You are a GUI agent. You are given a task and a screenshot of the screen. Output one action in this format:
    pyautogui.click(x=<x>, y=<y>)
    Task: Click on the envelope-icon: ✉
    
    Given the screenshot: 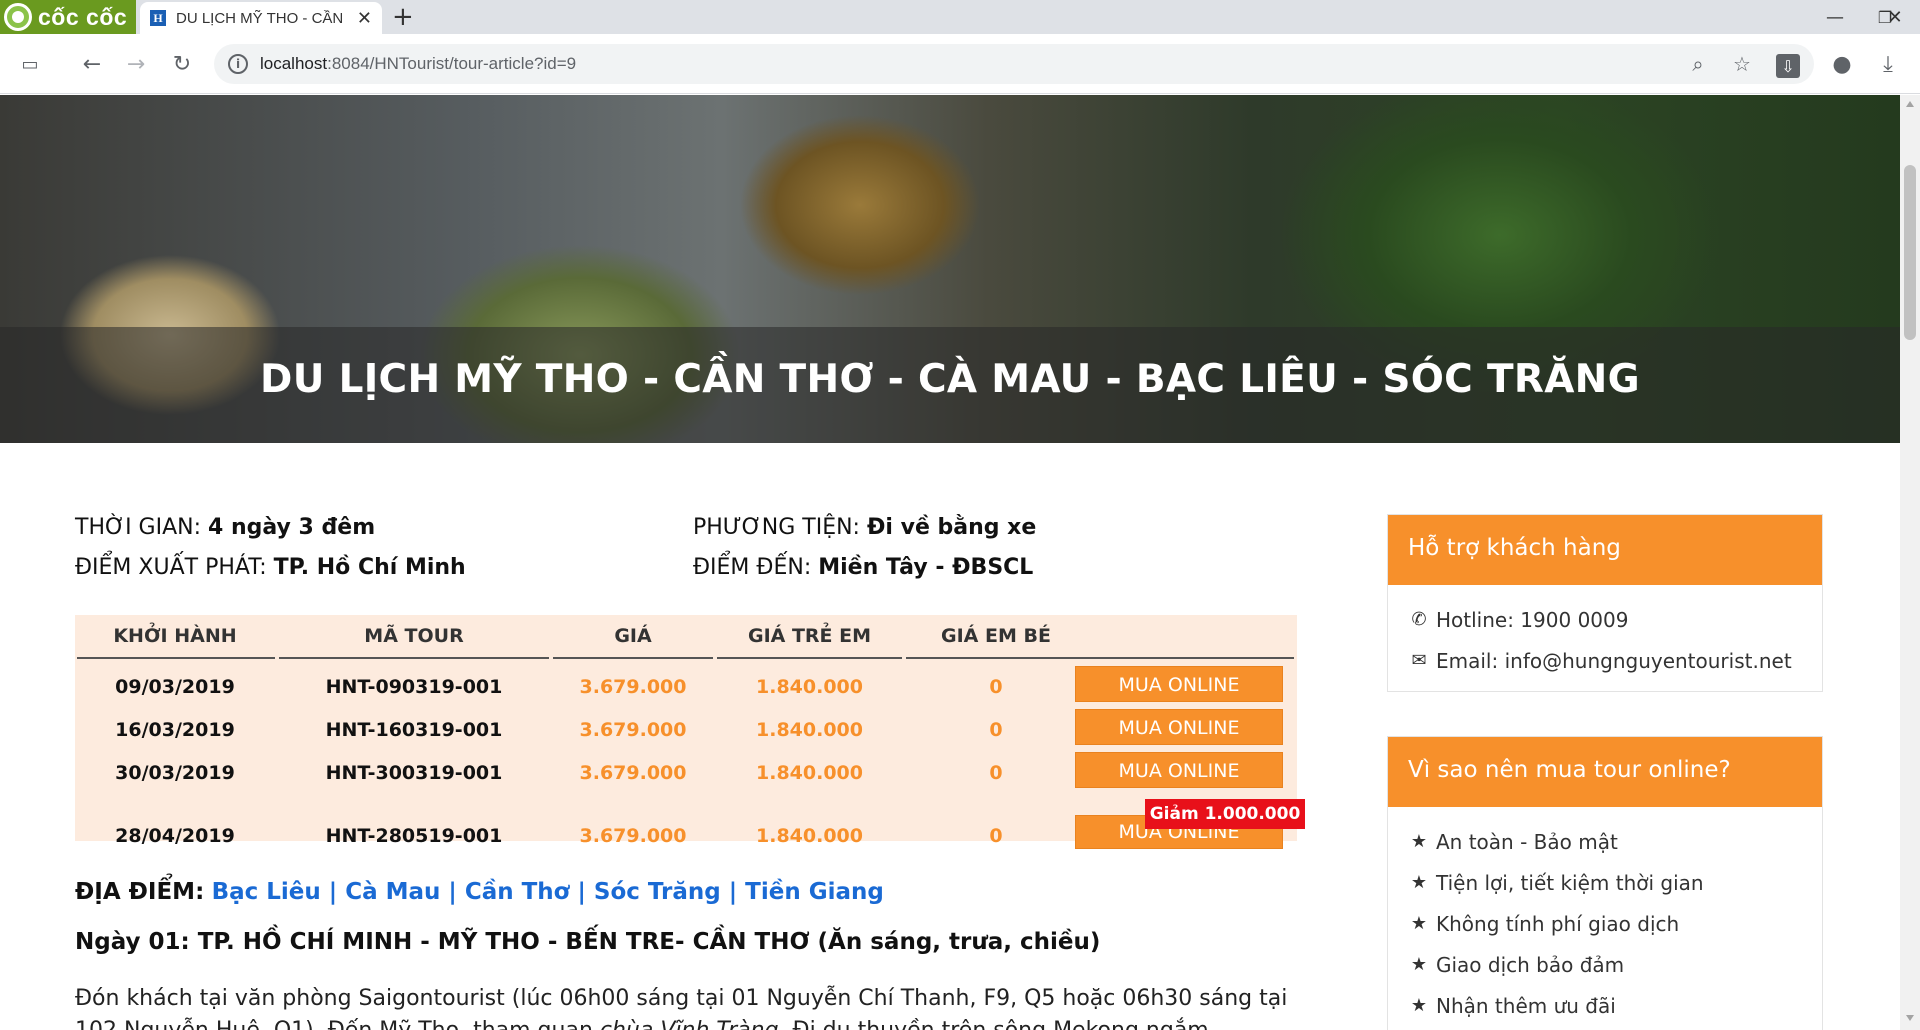 What is the action you would take?
    pyautogui.click(x=1419, y=660)
    